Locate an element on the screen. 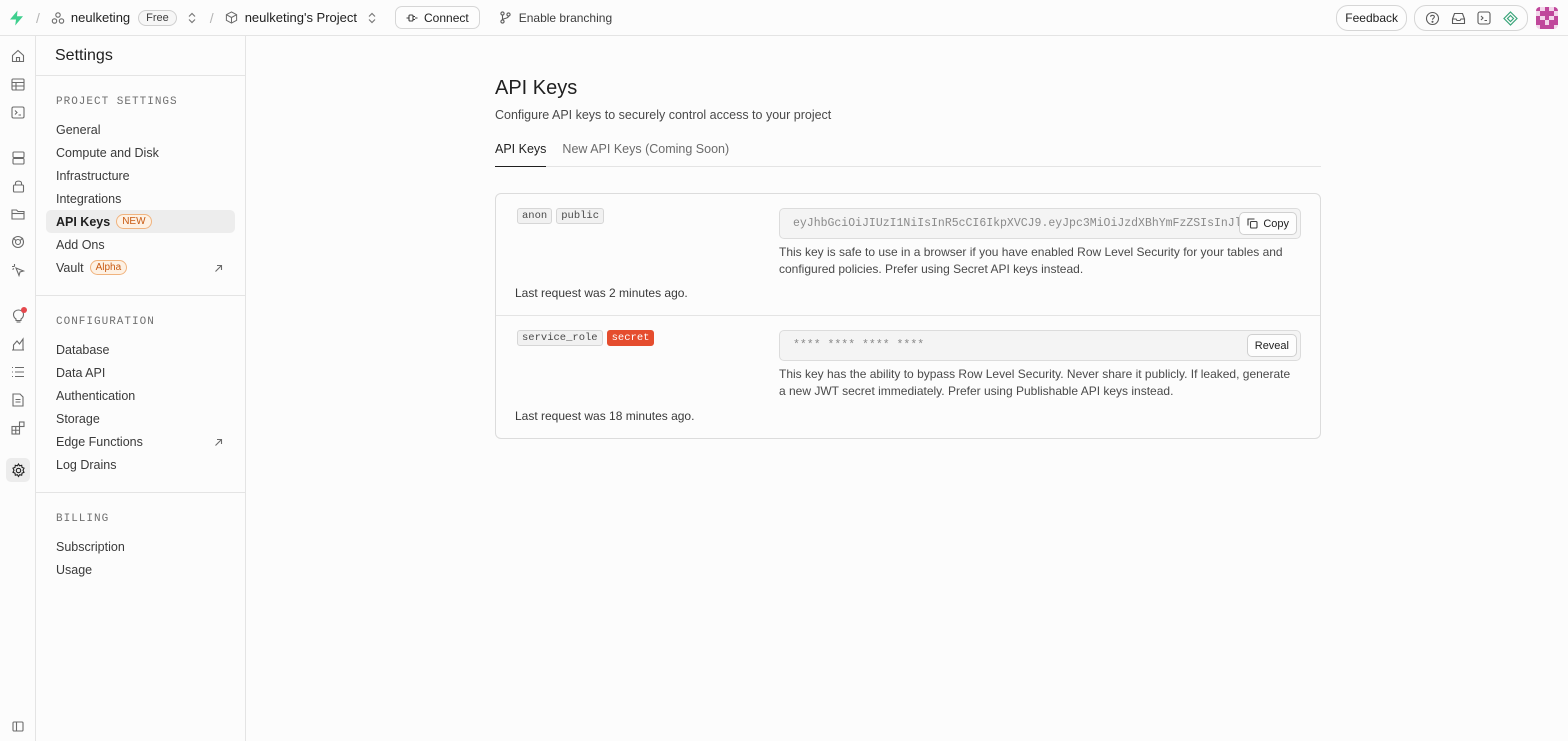  sidebar-item-data-api: Data API is located at coordinates (140, 372).